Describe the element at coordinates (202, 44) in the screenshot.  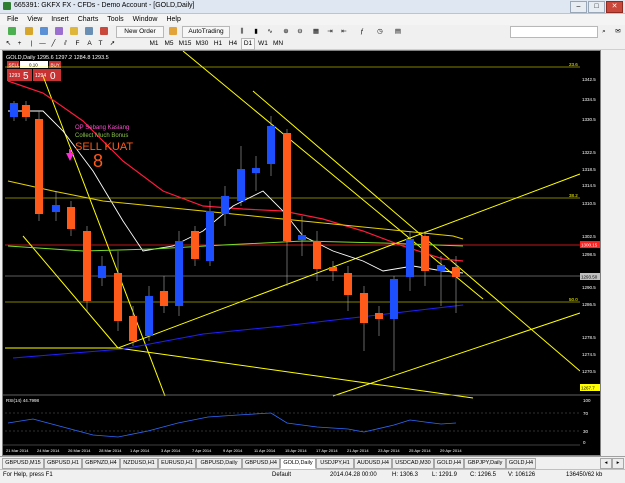
I see `timeframe-m30: M30` at that location.